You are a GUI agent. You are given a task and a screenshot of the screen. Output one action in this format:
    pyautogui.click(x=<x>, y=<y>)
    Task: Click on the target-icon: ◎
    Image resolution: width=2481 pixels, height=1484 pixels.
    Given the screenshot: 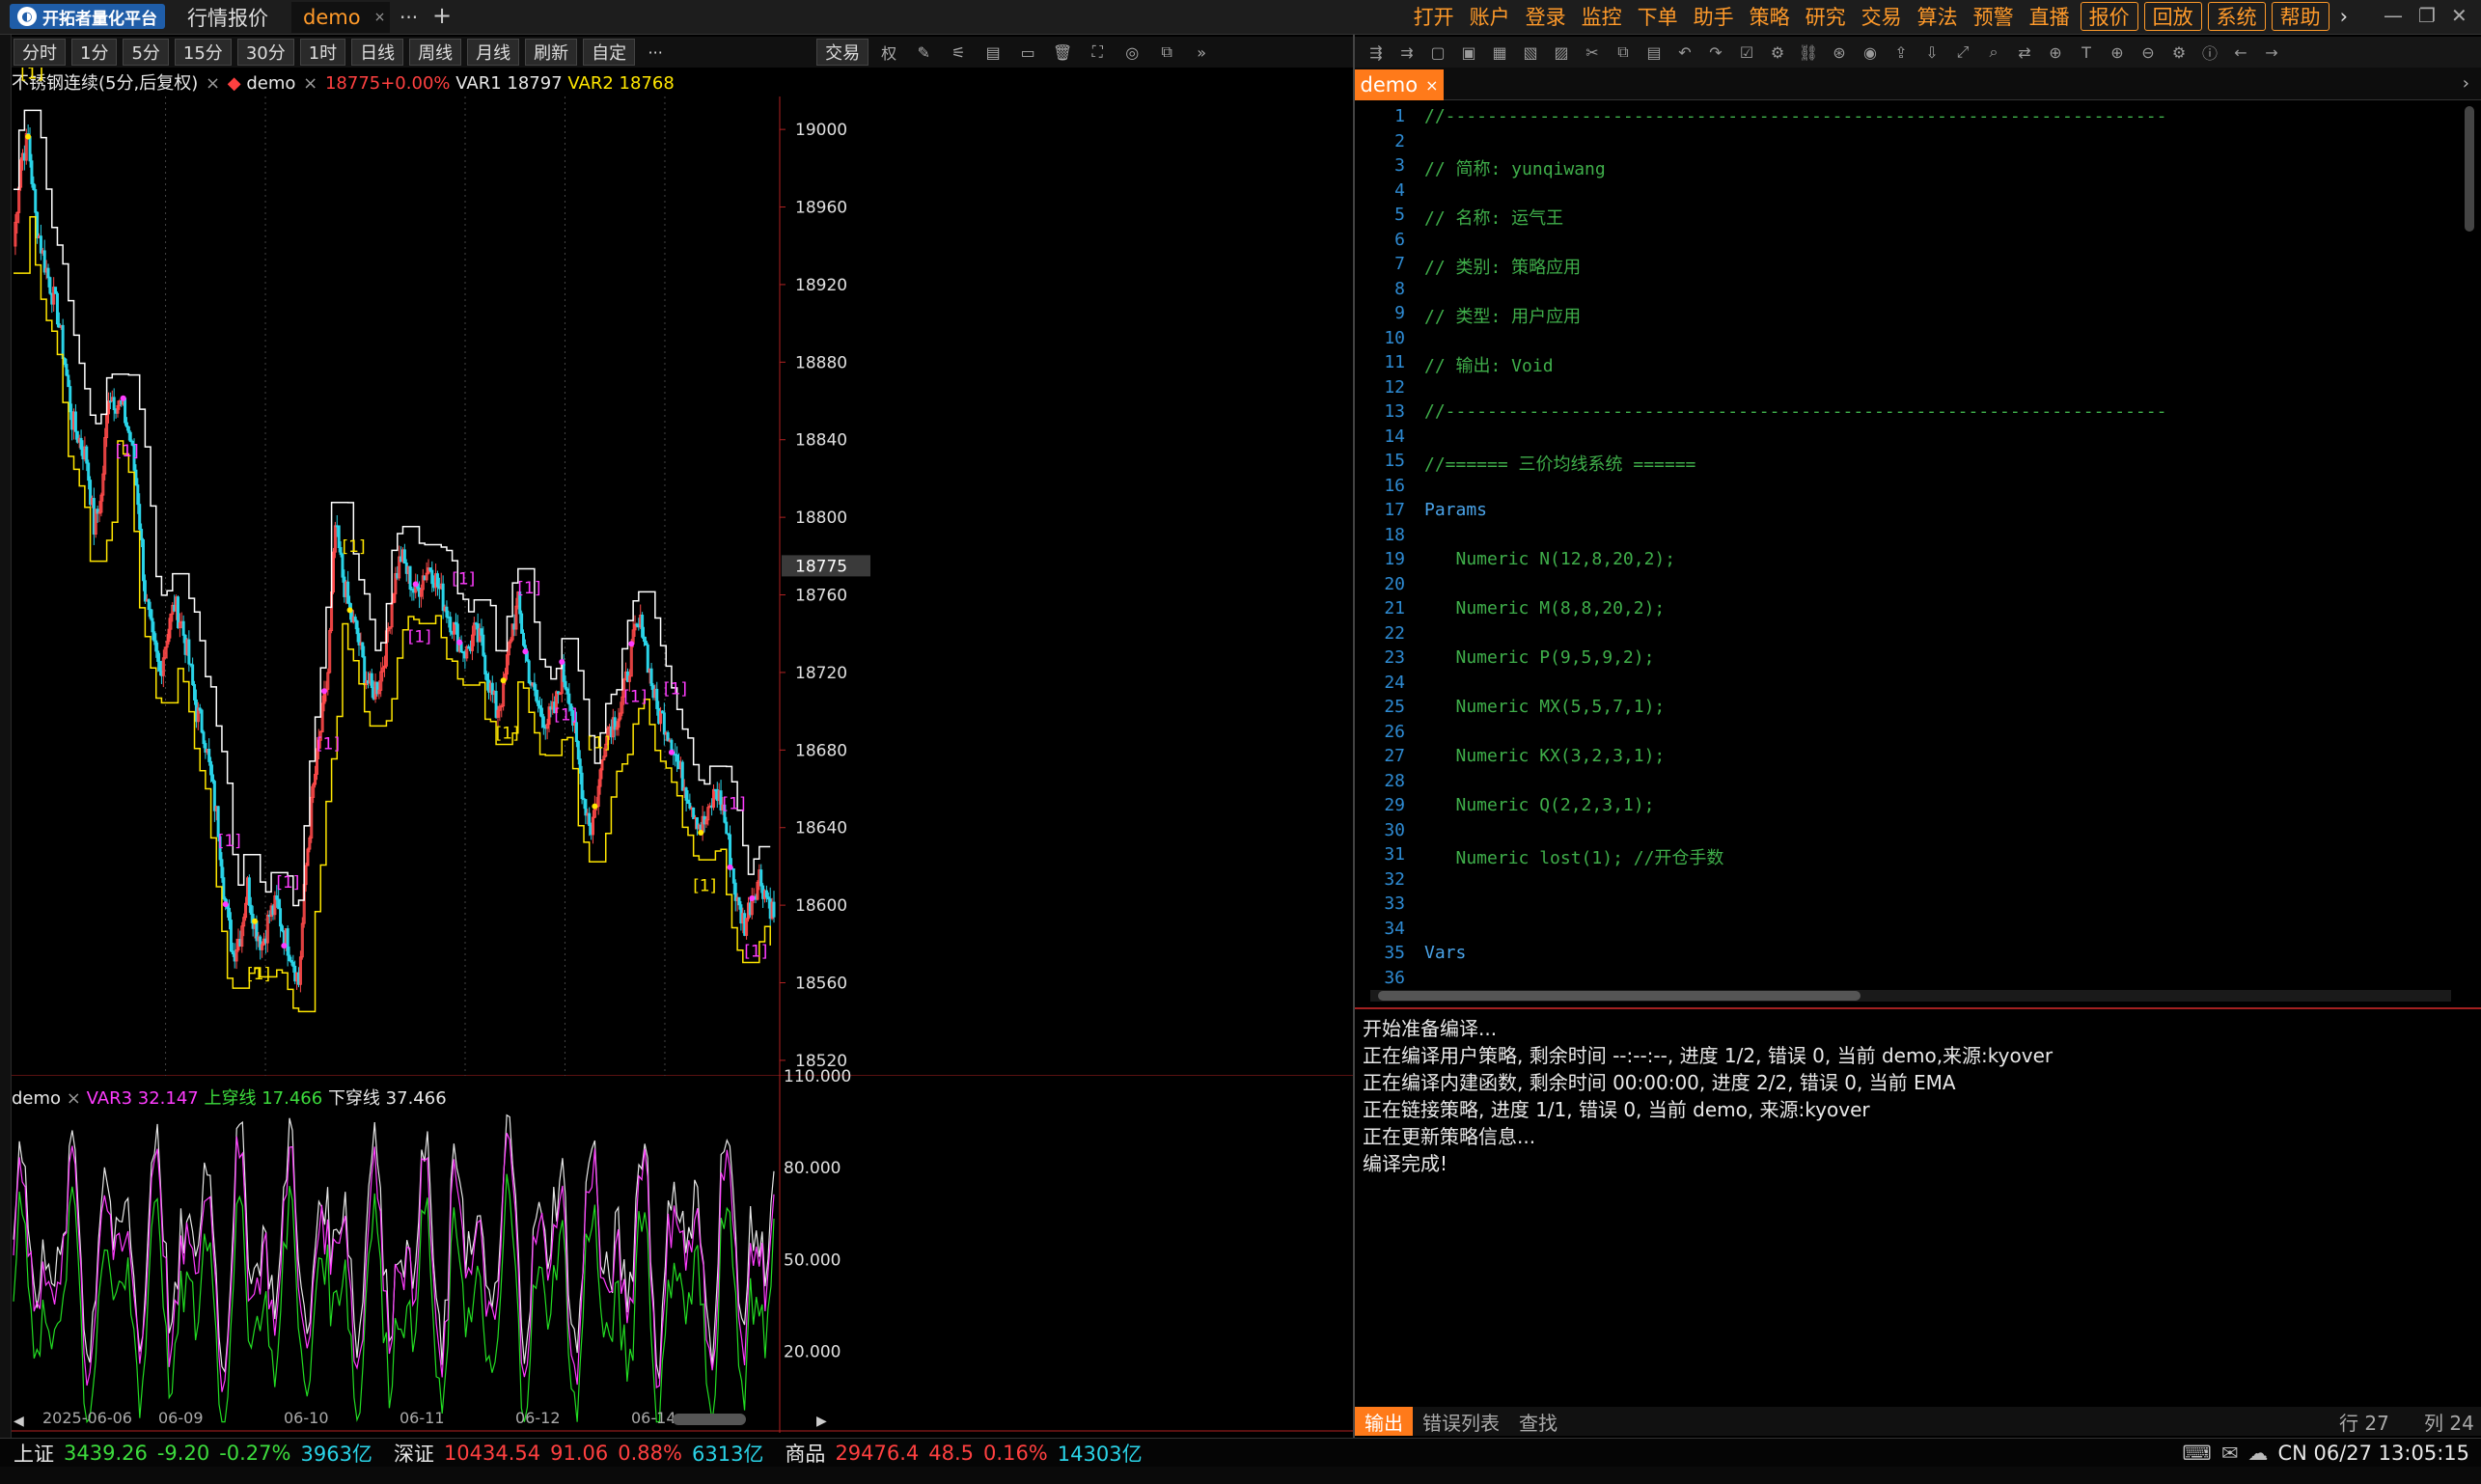 What is the action you would take?
    pyautogui.click(x=1132, y=52)
    